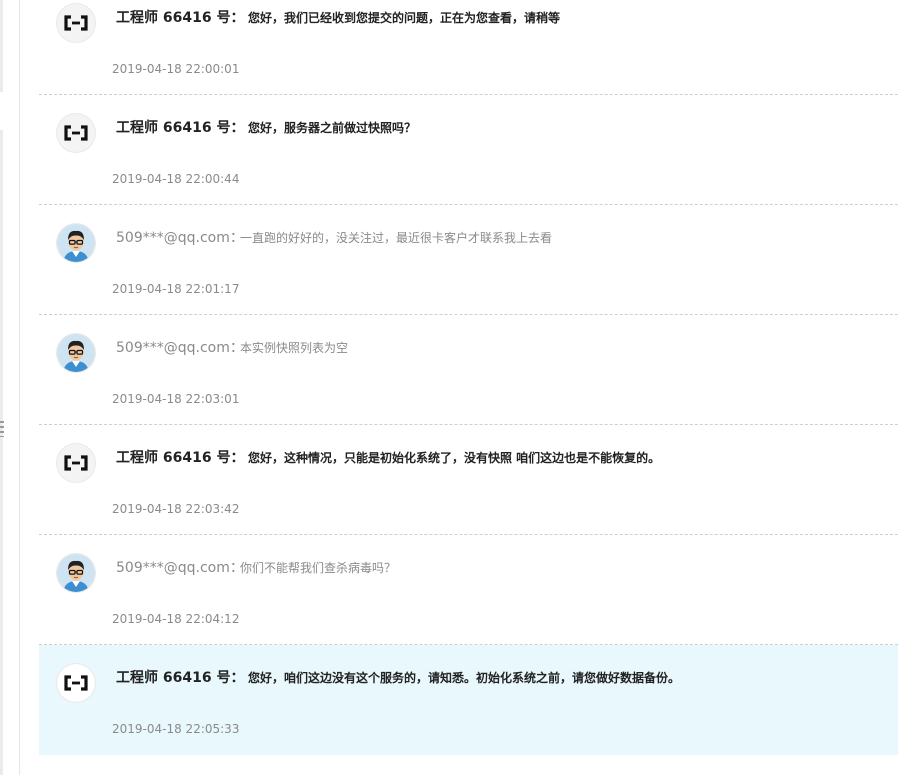 The height and width of the screenshot is (775, 898). Describe the element at coordinates (176, 289) in the screenshot. I see `message-timestamp: 2019-04-18 22:01:17` at that location.